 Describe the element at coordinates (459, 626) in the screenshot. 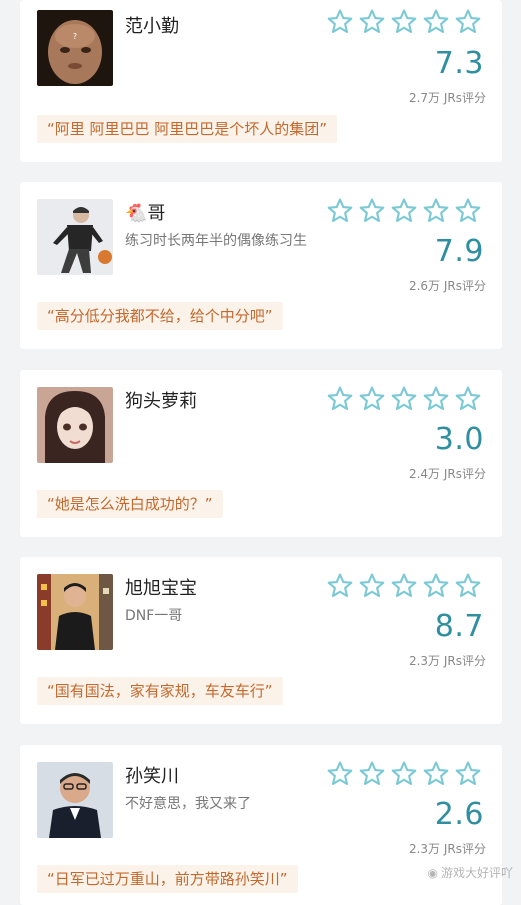

I see `score: 8.7` at that location.